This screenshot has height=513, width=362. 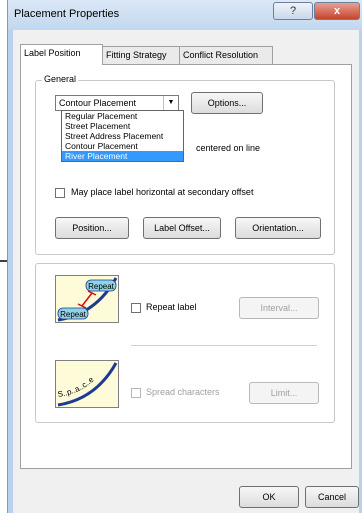 What do you see at coordinates (67, 14) in the screenshot?
I see `window-title: Placement Properties` at bounding box center [67, 14].